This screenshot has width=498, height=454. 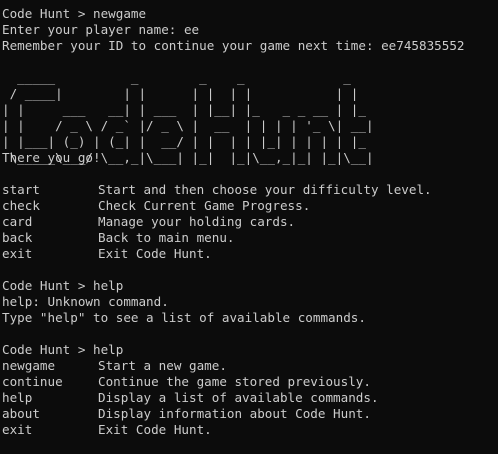 What do you see at coordinates (17, 237) in the screenshot?
I see `command-name: back` at bounding box center [17, 237].